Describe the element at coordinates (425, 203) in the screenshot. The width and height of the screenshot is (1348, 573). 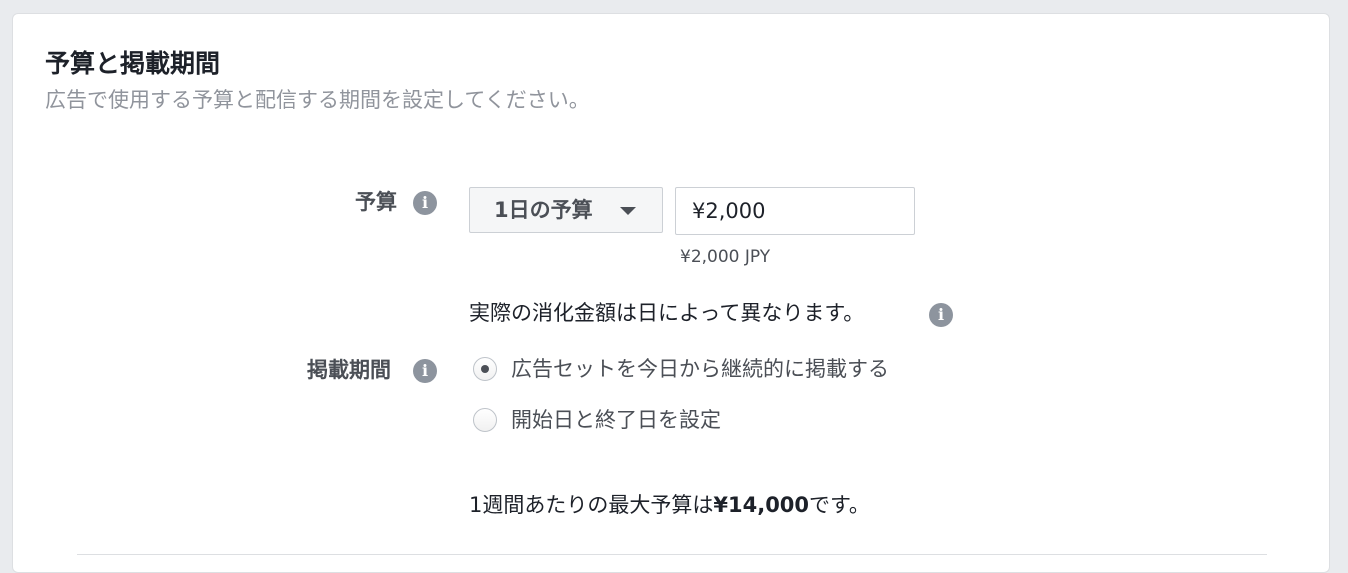
I see `budget-info-icon: i` at that location.